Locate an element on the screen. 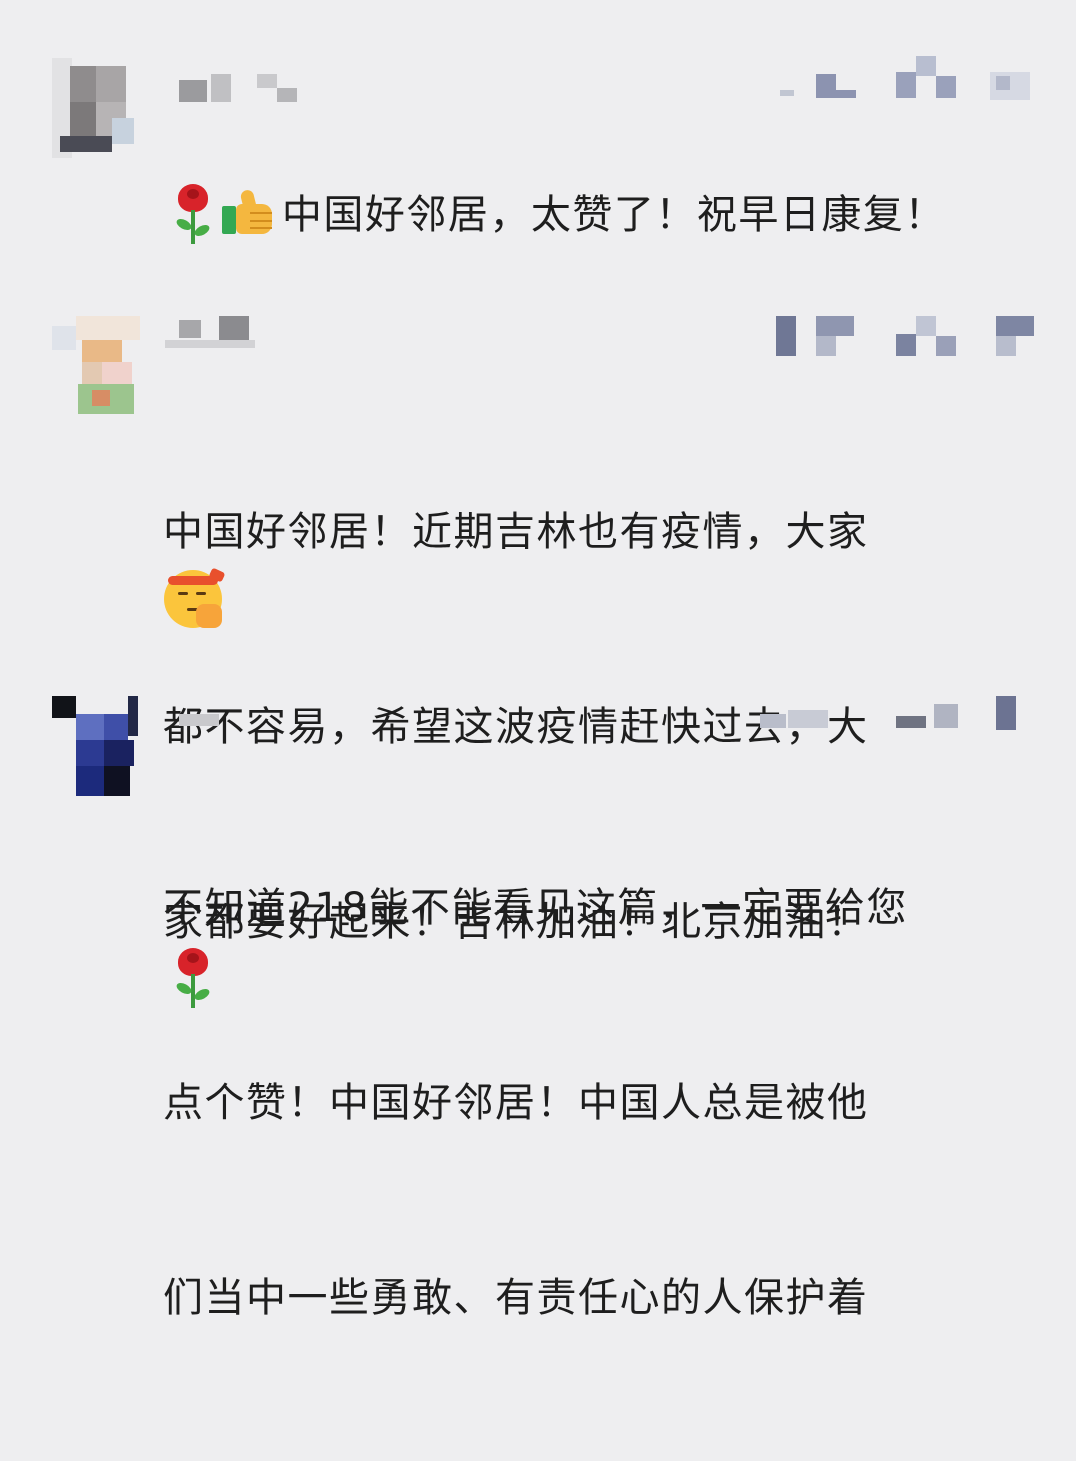 Image resolution: width=1076 pixels, height=1461 pixels. determined-face-icon is located at coordinates (194, 598).